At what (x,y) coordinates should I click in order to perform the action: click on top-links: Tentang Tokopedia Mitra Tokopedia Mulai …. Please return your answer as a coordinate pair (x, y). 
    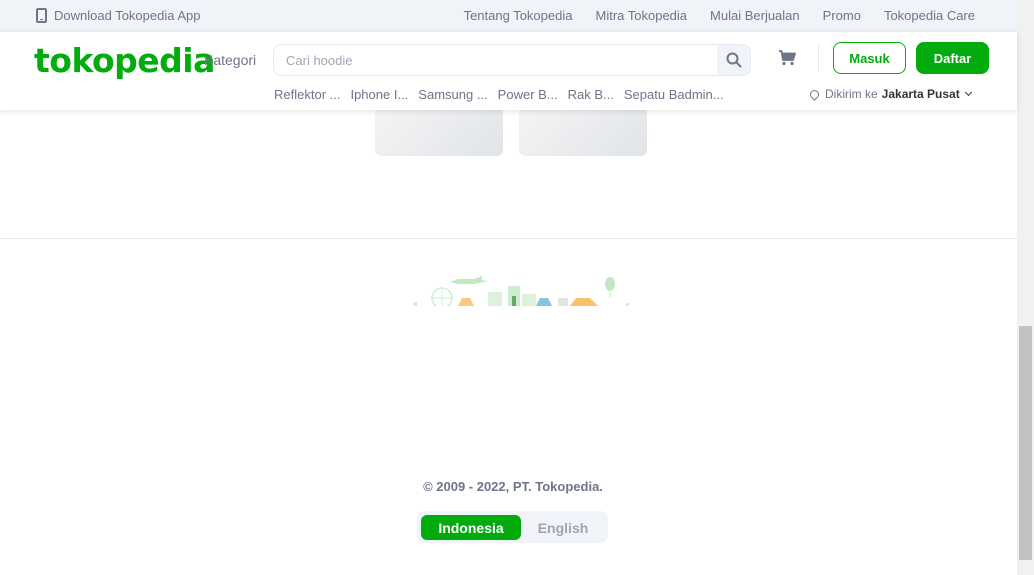
    Looking at the image, I should click on (719, 15).